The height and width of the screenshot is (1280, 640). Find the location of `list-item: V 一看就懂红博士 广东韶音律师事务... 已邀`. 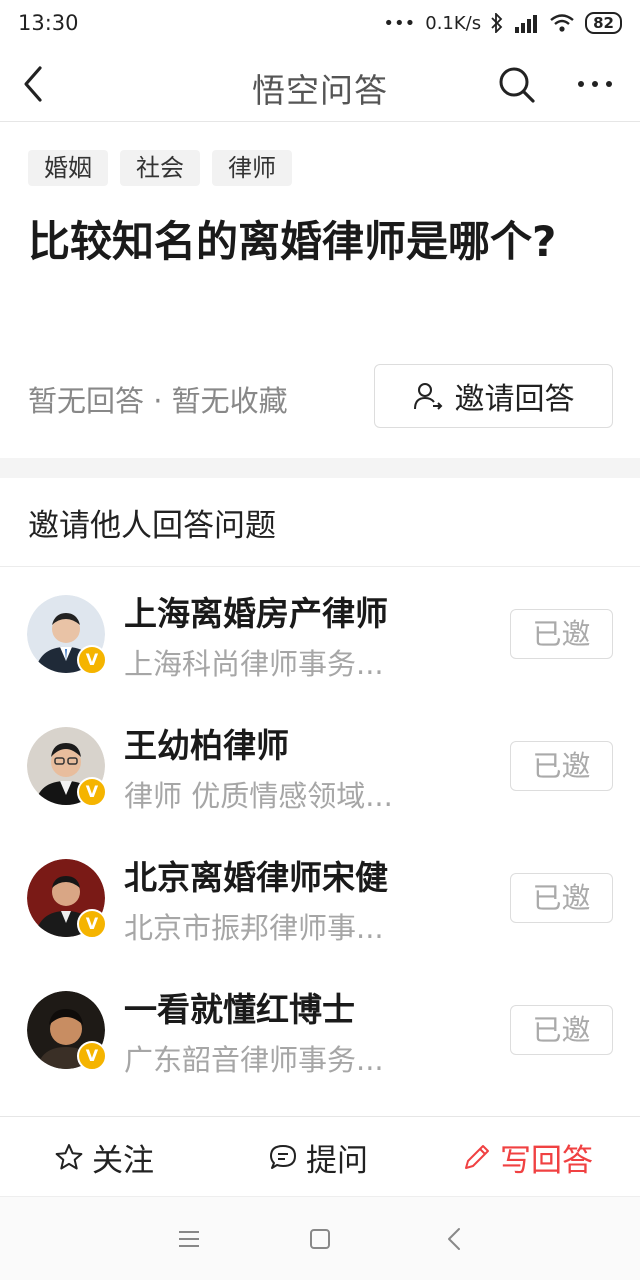

list-item: V 一看就懂红博士 广东韶音律师事务... 已邀 is located at coordinates (320, 1029).